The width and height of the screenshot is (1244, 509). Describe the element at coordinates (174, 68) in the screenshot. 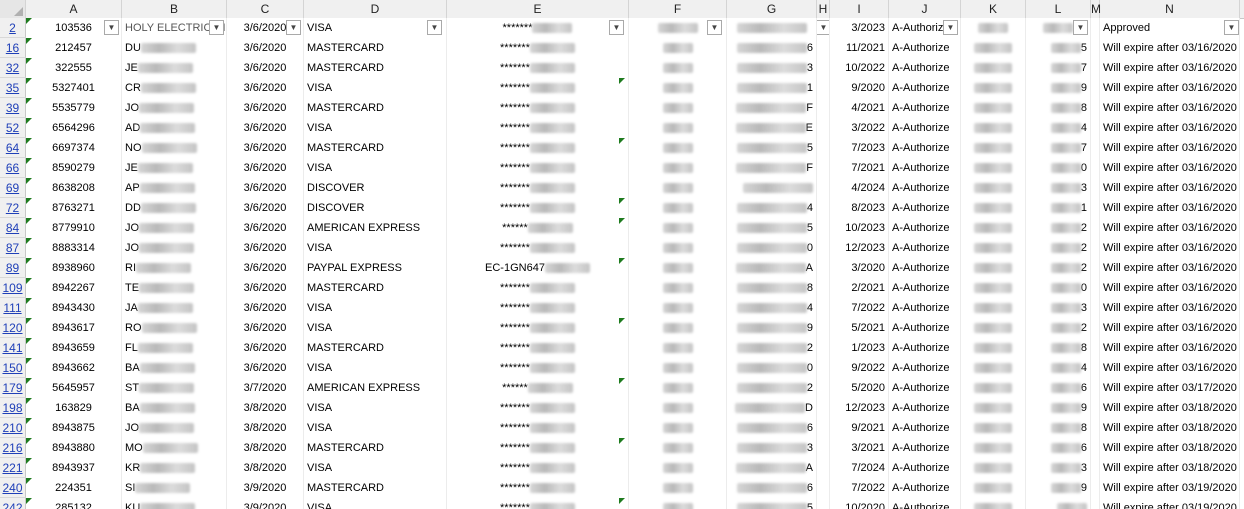

I see `cell-name: JE` at that location.